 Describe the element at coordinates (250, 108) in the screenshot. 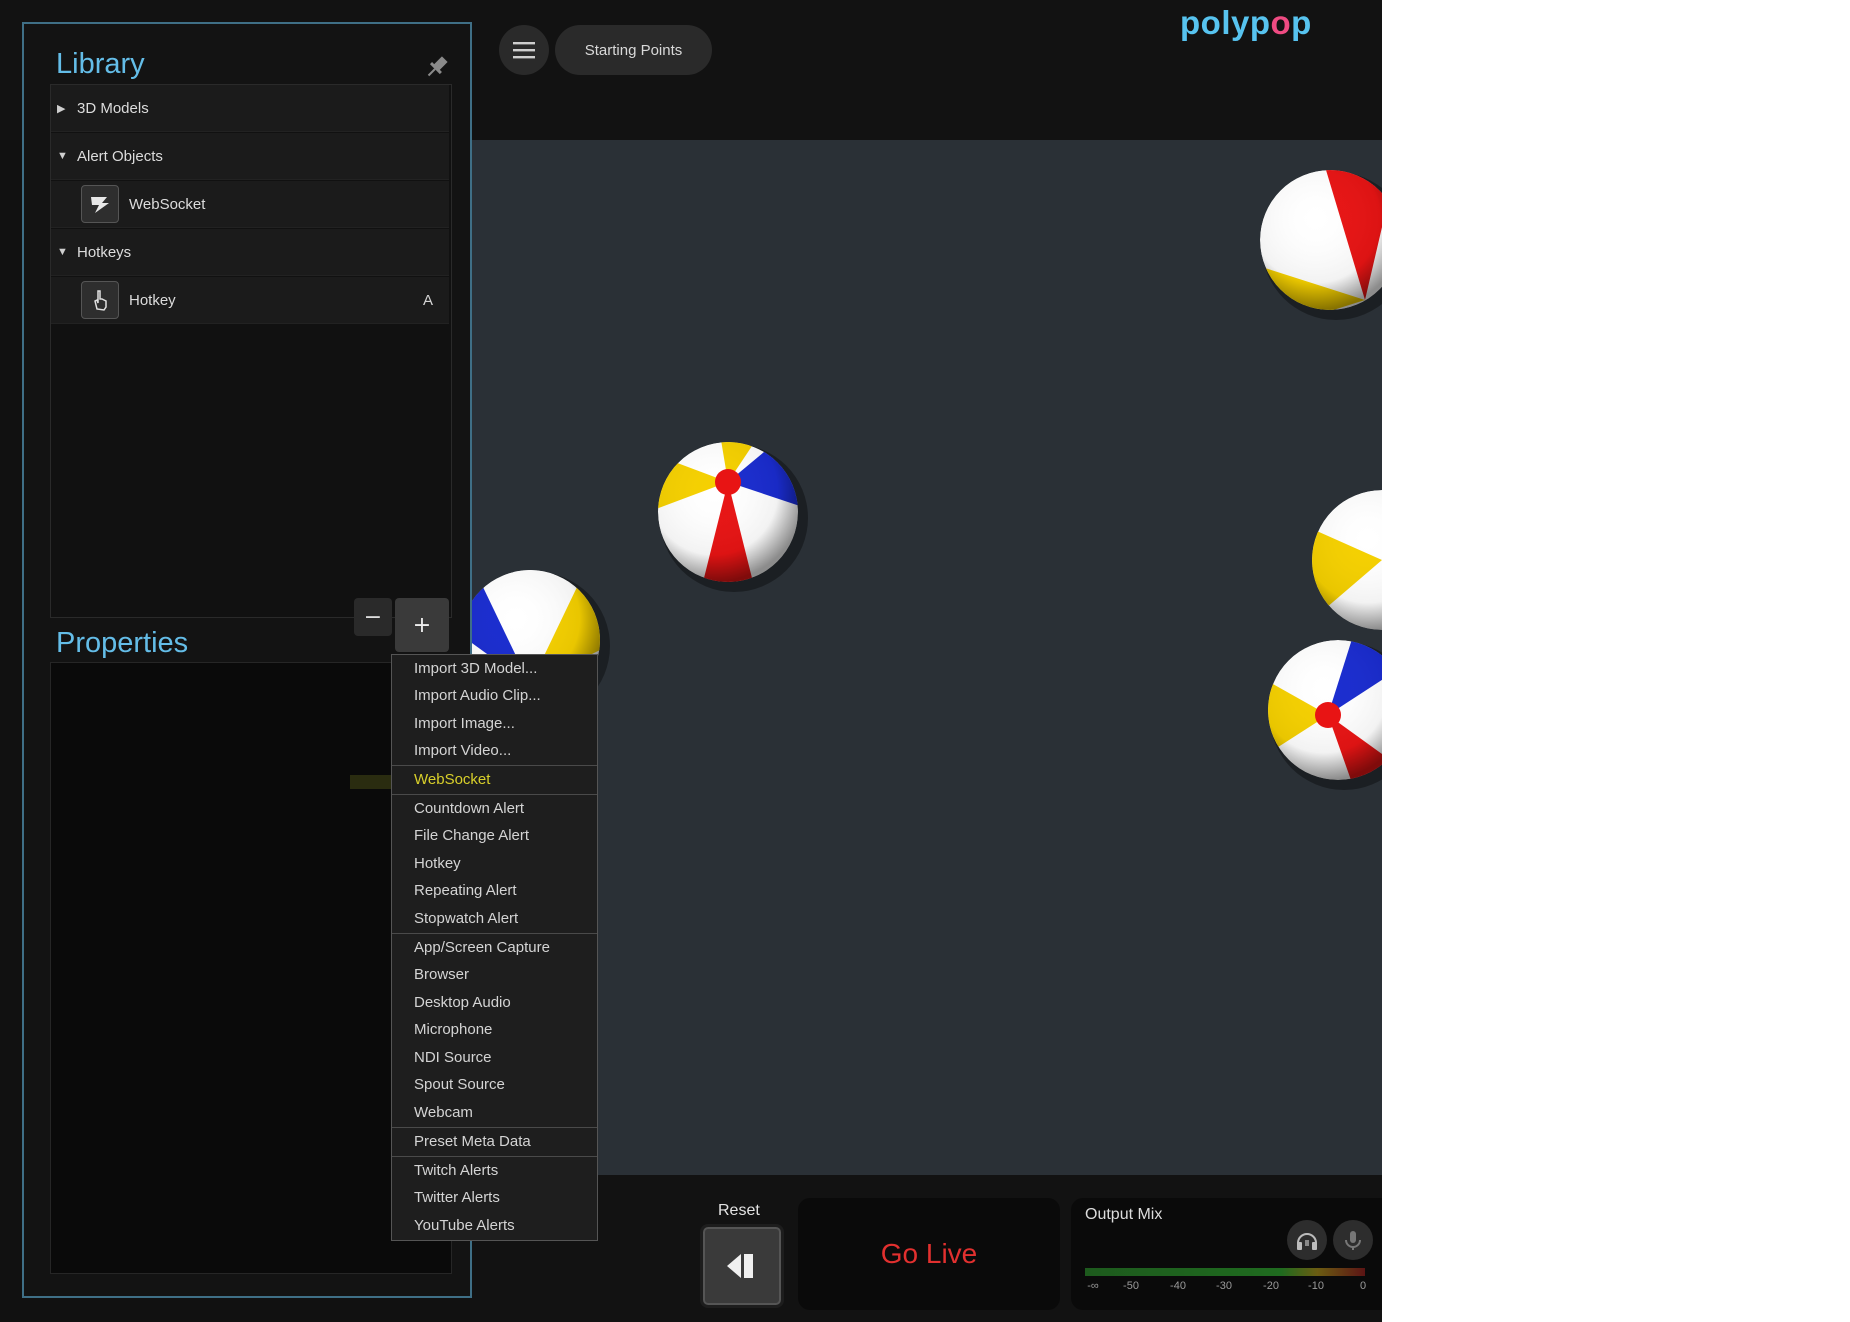

I see `tree-group-3d-models: ▶ 3D Models` at that location.